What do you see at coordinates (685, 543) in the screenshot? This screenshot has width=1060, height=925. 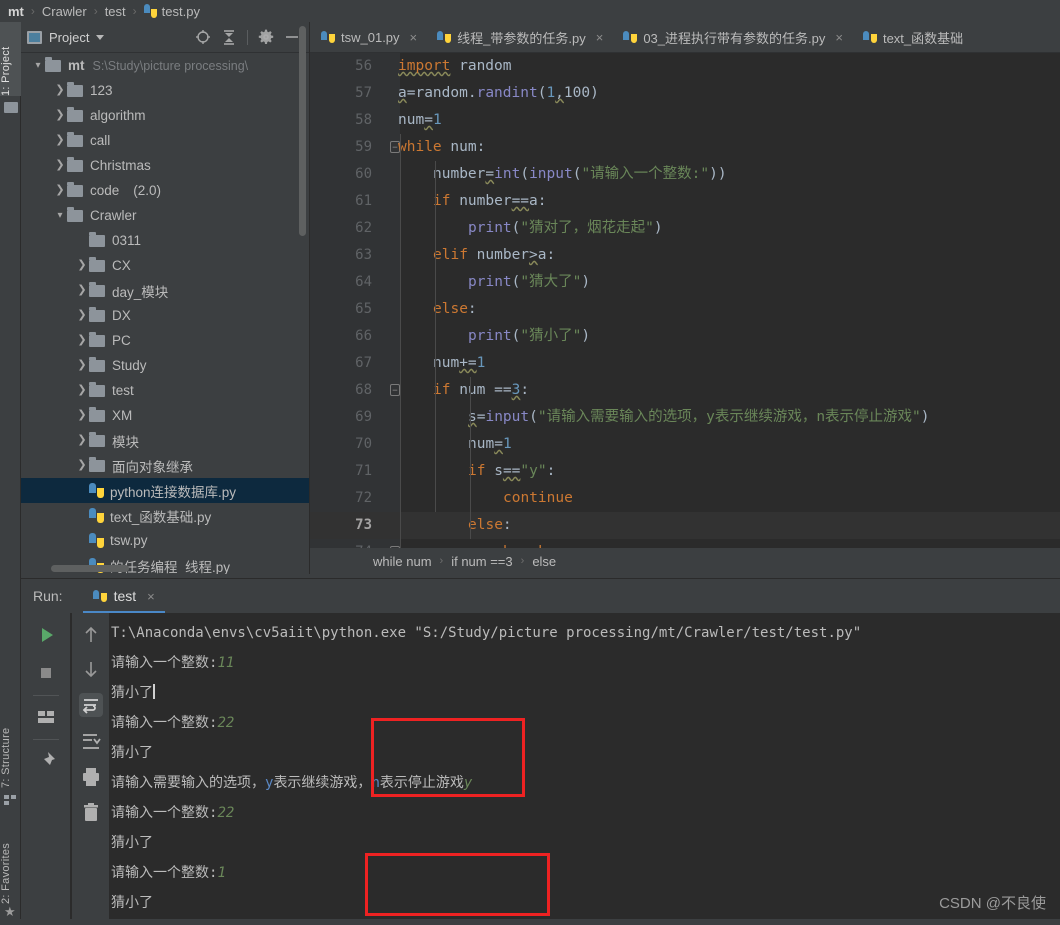 I see `code-line-74: 74⌃break` at bounding box center [685, 543].